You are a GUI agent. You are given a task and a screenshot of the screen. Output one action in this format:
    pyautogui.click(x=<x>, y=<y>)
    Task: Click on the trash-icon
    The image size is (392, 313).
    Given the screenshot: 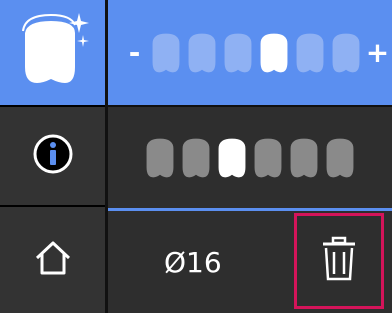 What is the action you would take?
    pyautogui.click(x=339, y=261)
    